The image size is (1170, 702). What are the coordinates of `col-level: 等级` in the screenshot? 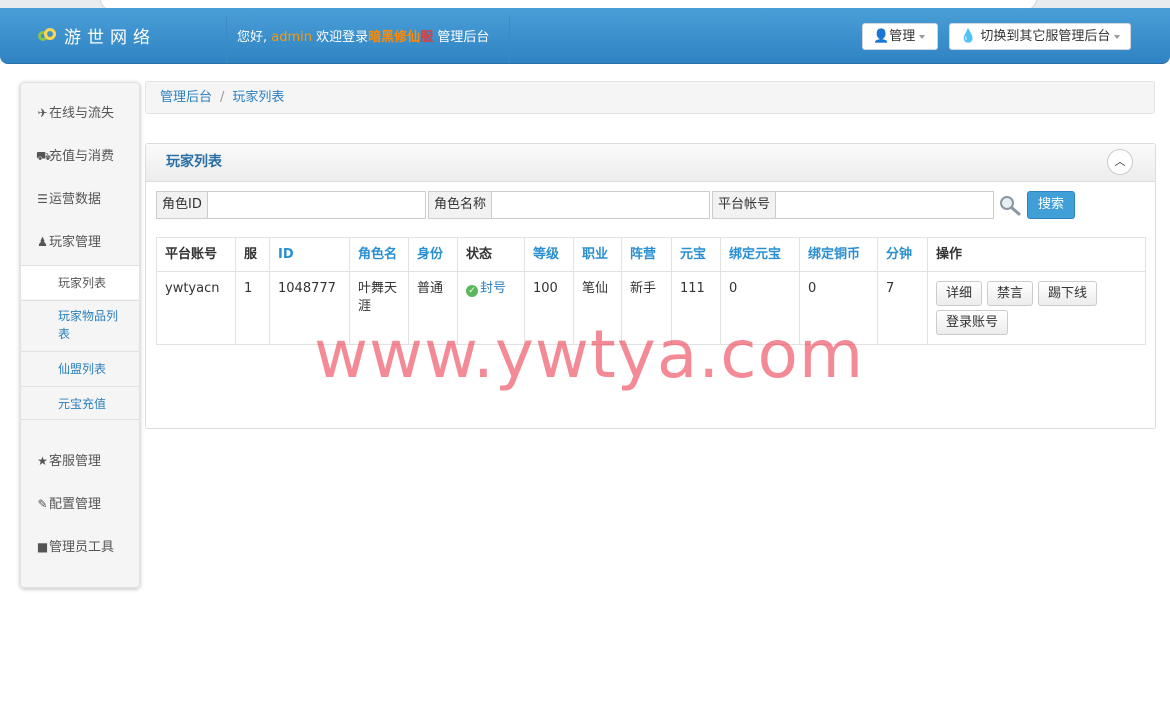 It's located at (549, 254).